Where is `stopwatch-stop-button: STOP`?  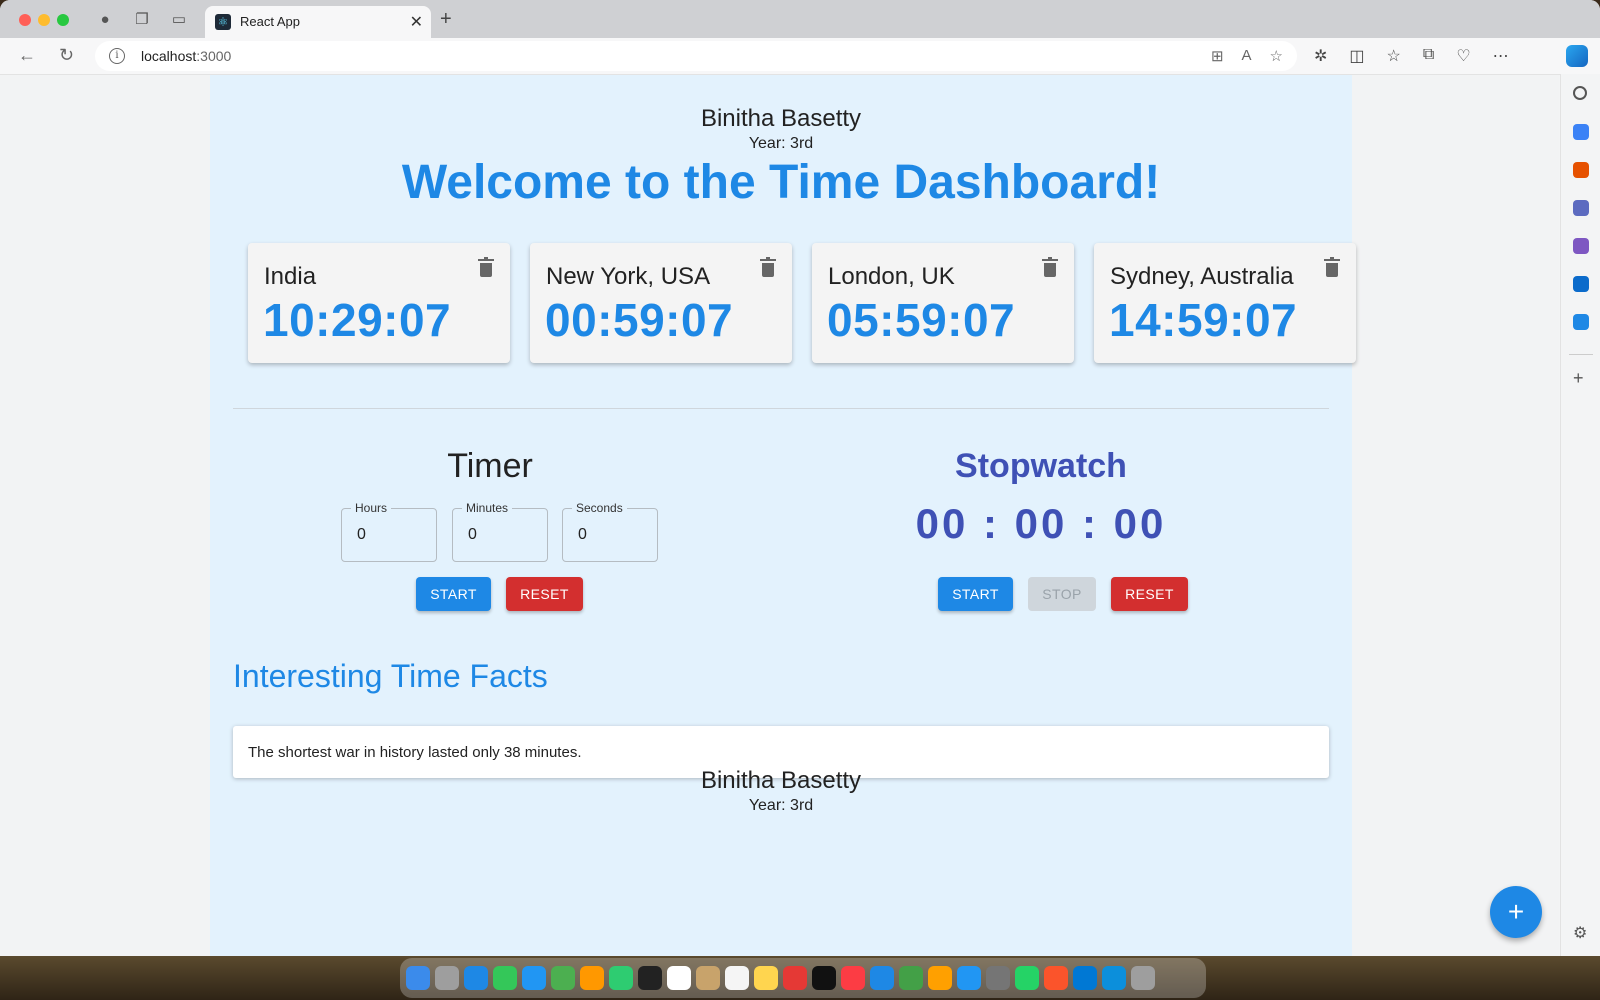 stopwatch-stop-button: STOP is located at coordinates (1062, 594).